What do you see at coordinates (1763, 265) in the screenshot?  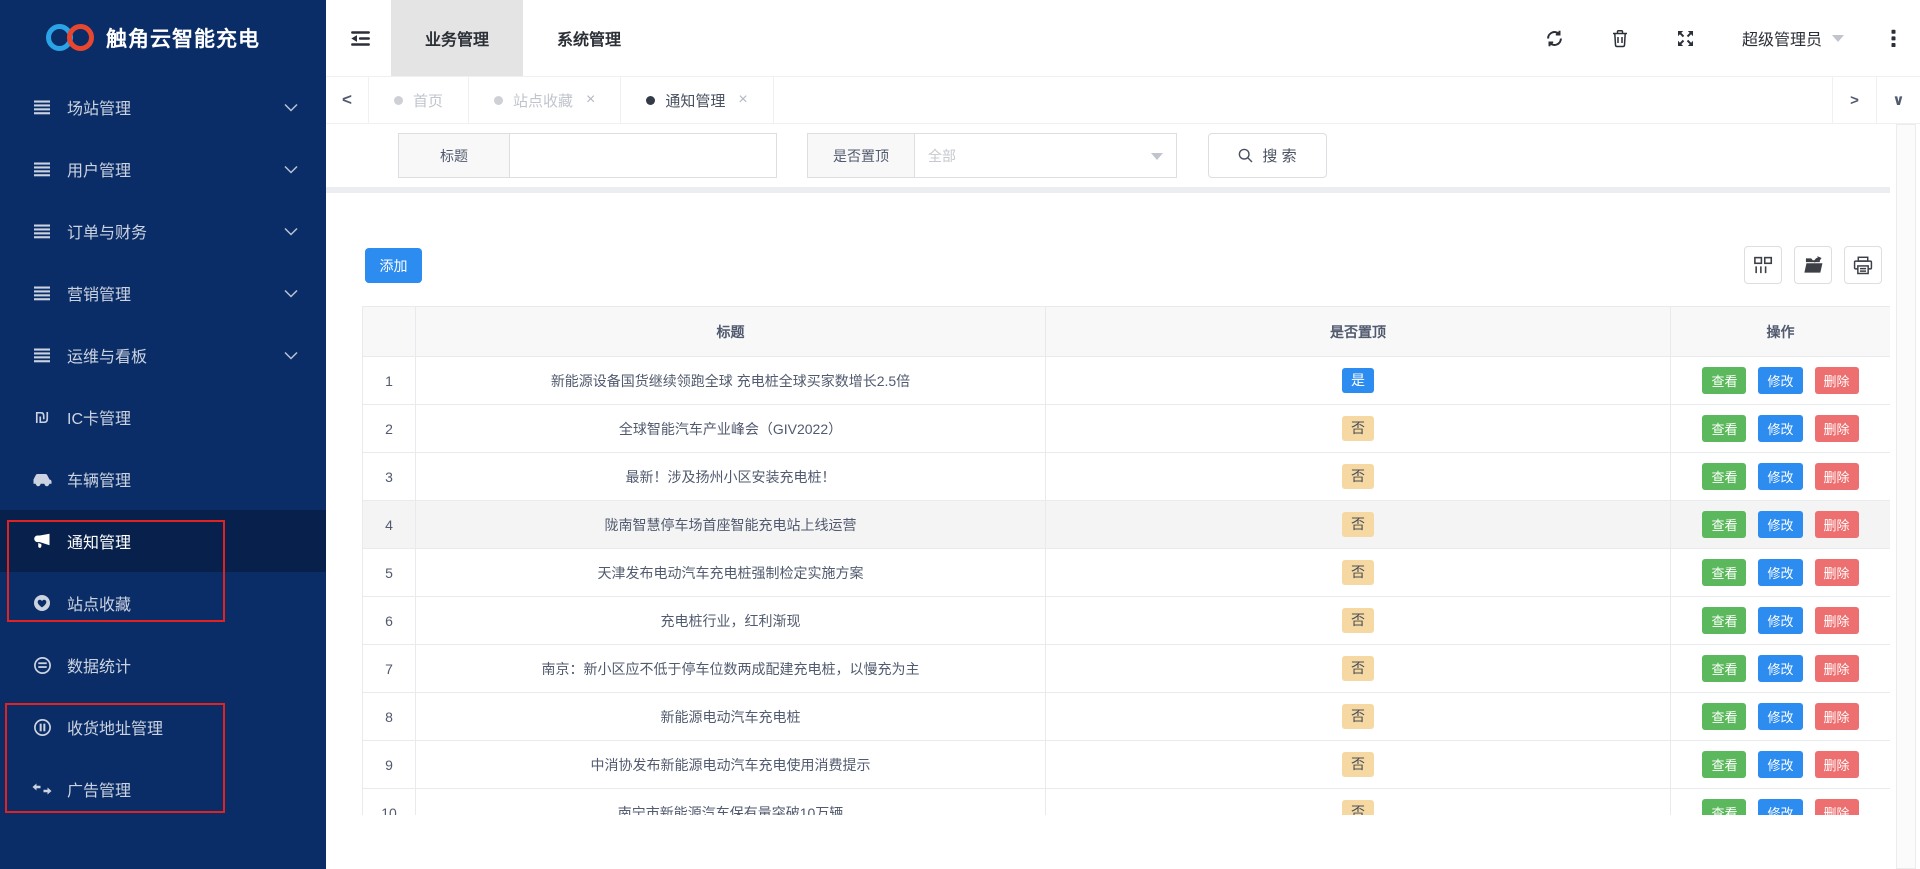 I see `columns-setting-button` at bounding box center [1763, 265].